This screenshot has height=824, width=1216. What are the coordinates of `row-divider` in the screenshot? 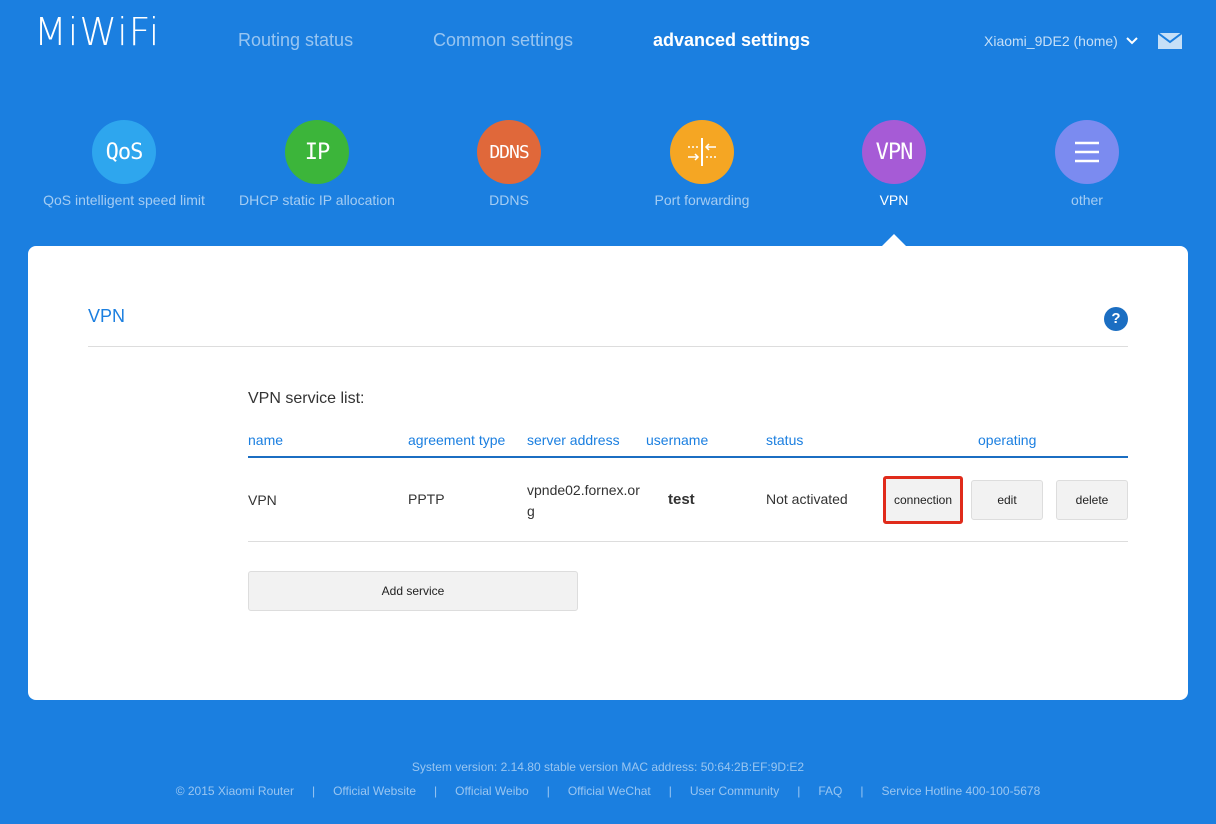 It's located at (688, 541).